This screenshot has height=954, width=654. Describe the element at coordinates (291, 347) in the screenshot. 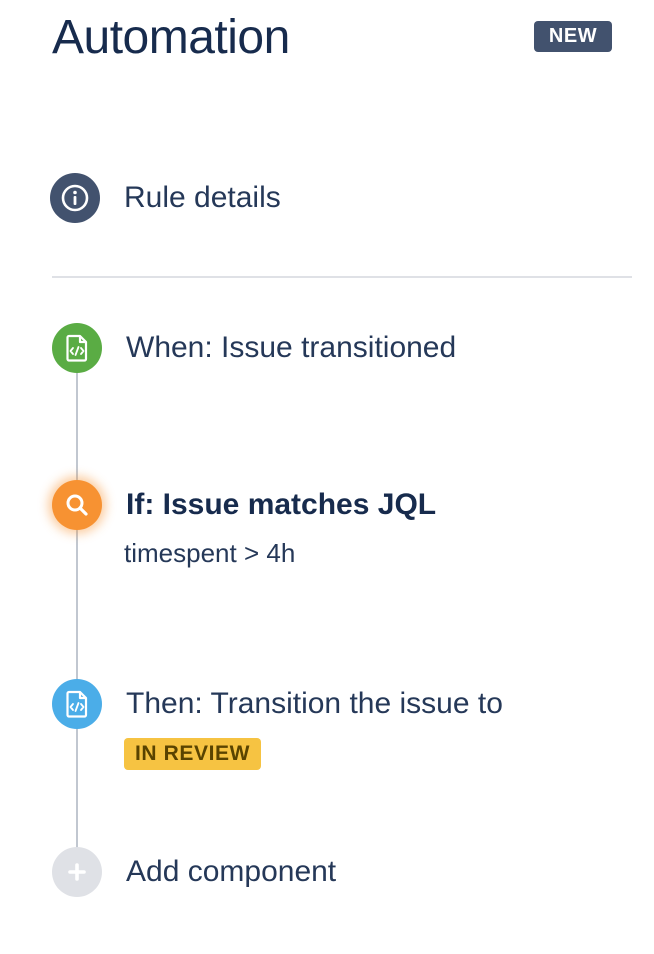

I see `trigger-step-label: When: Issue transitioned` at that location.